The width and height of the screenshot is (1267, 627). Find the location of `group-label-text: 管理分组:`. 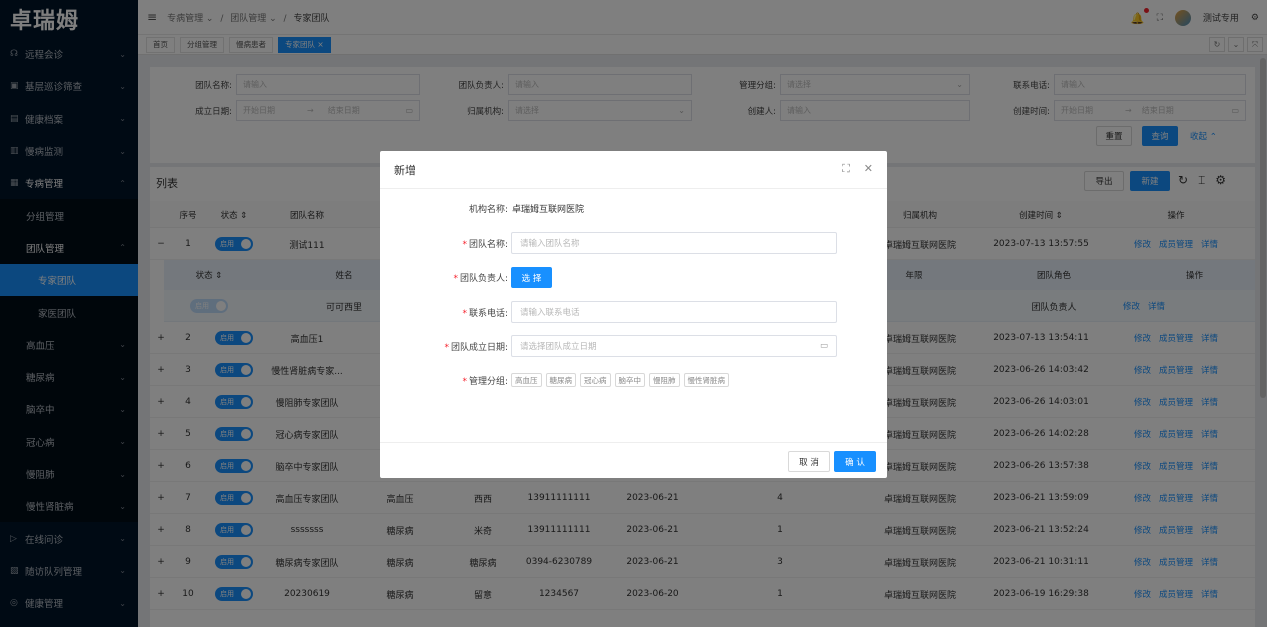

group-label-text: 管理分组: is located at coordinates (488, 381).